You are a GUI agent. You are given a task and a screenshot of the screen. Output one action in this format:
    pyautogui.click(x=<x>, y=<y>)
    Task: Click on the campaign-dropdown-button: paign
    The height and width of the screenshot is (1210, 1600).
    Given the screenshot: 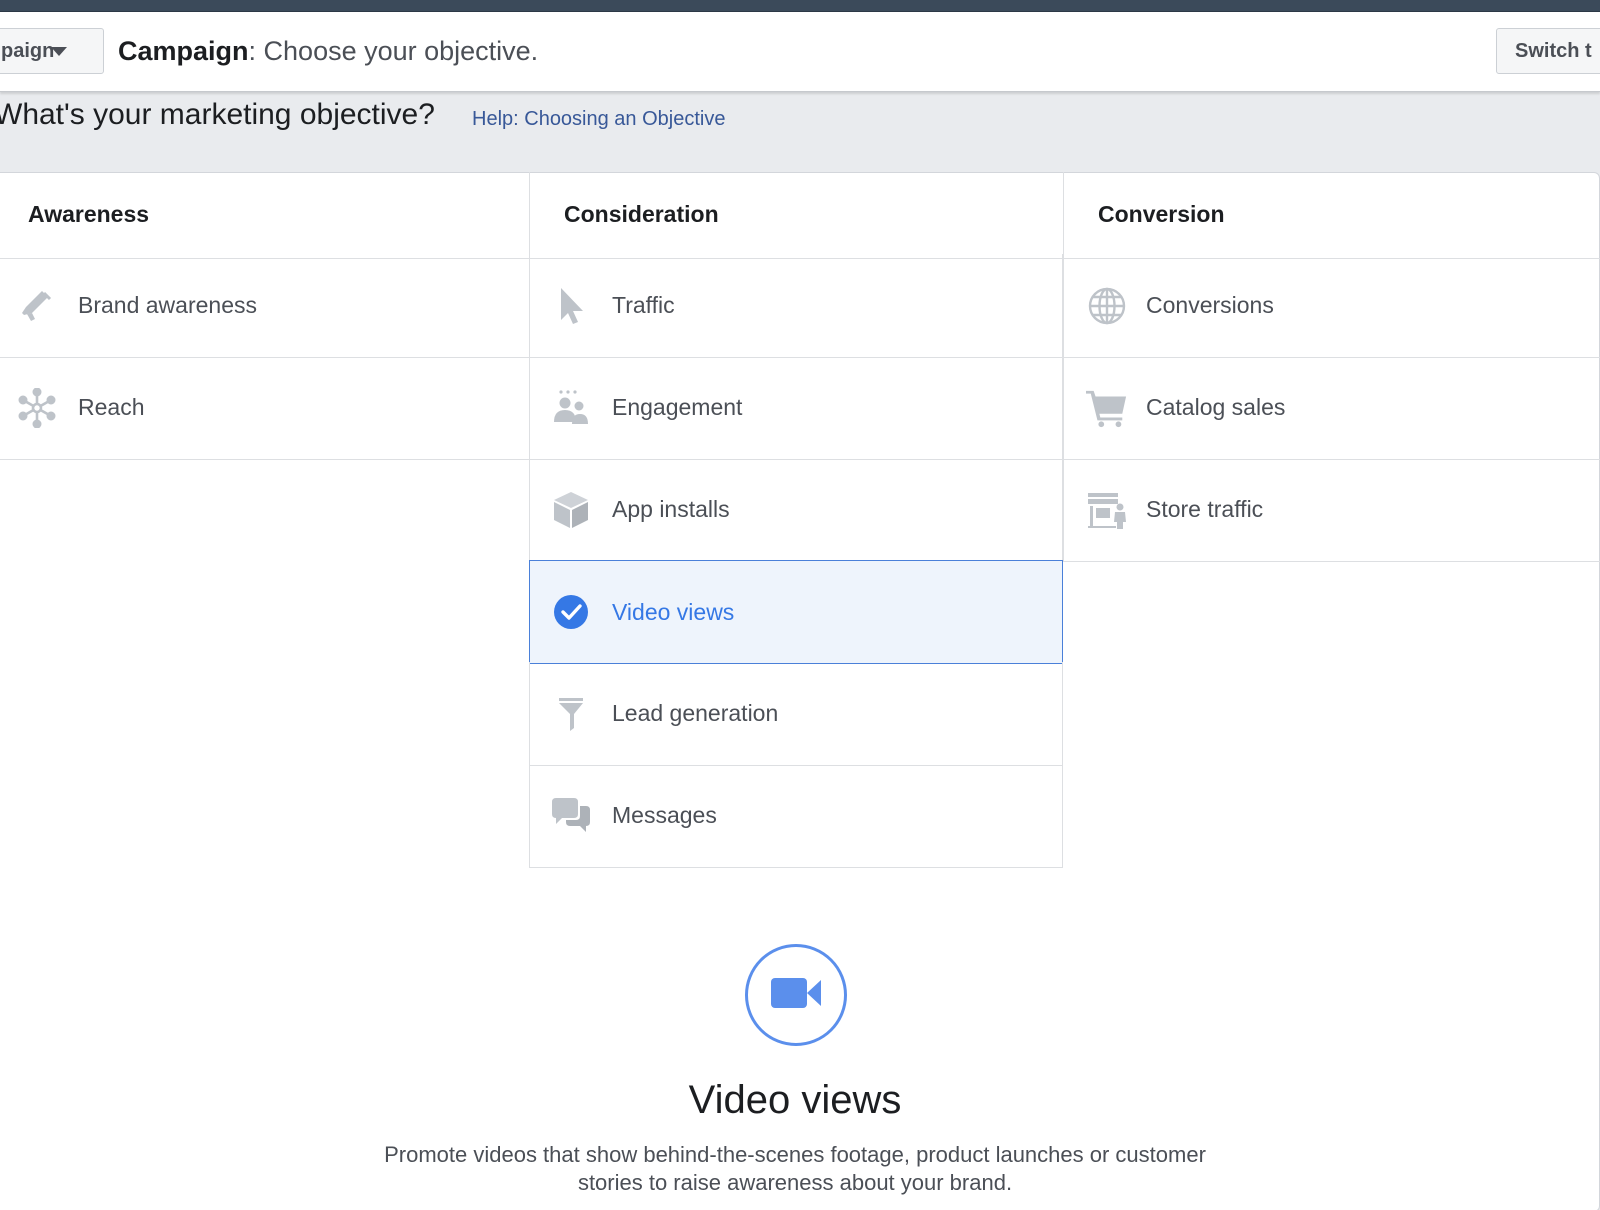 What is the action you would take?
    pyautogui.click(x=52, y=51)
    